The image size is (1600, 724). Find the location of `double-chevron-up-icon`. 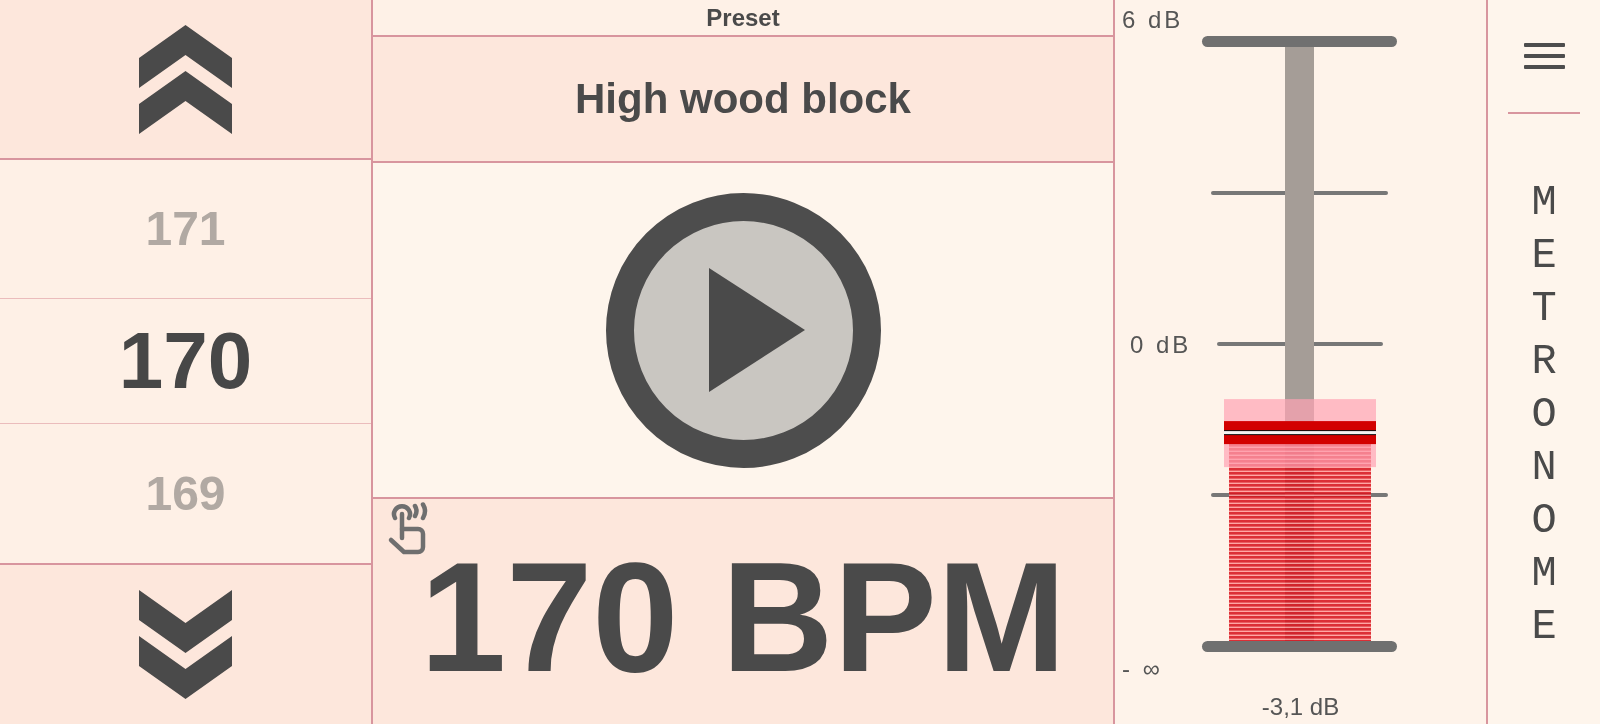

double-chevron-up-icon is located at coordinates (185, 79).